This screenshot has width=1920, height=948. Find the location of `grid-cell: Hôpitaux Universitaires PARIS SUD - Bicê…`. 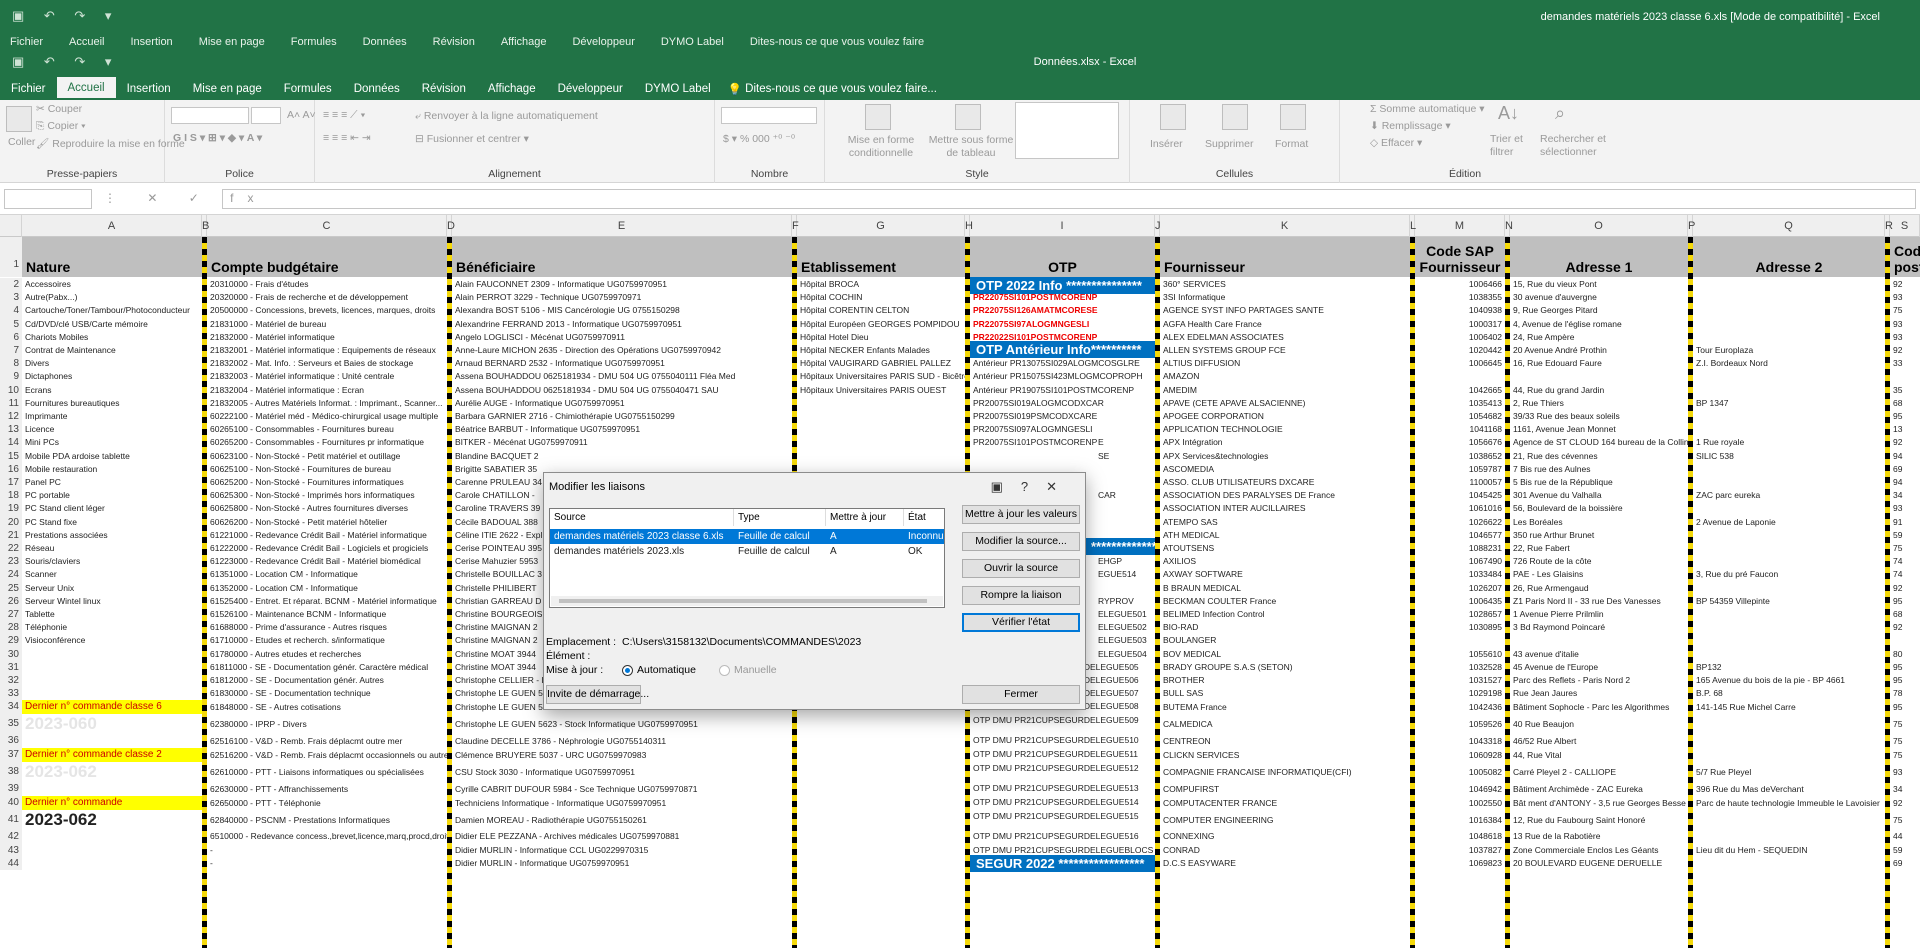

grid-cell: Hôpitaux Universitaires PARIS SUD - Bicê… is located at coordinates (881, 376).